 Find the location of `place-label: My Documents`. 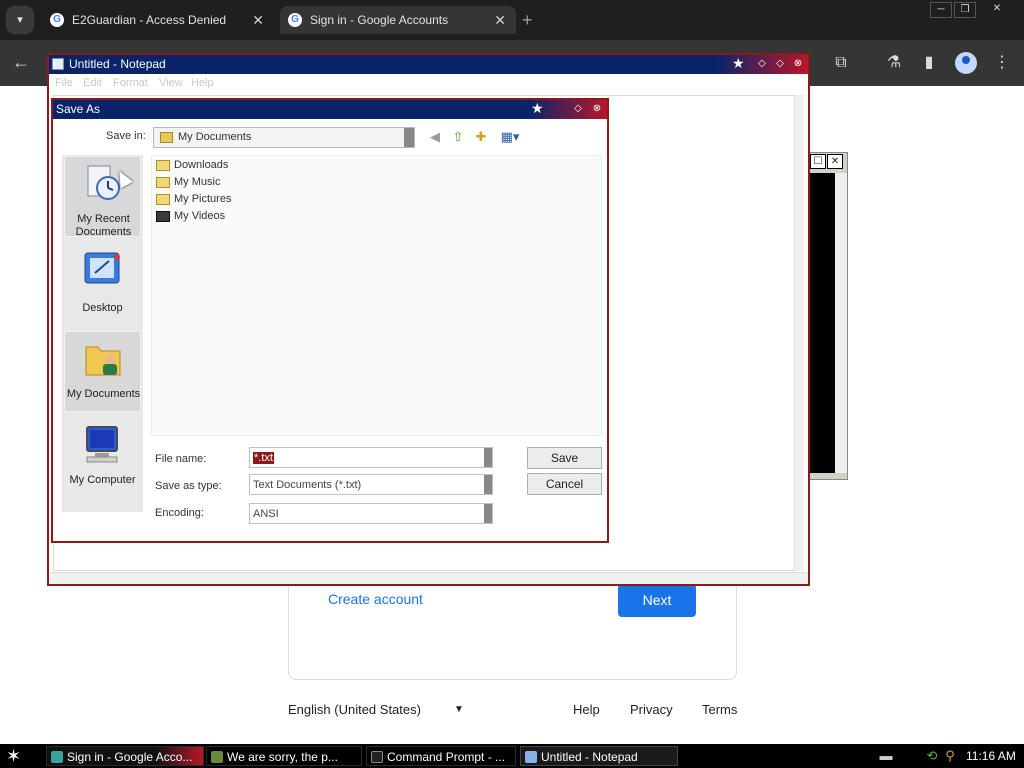

place-label: My Documents is located at coordinates (103, 394).